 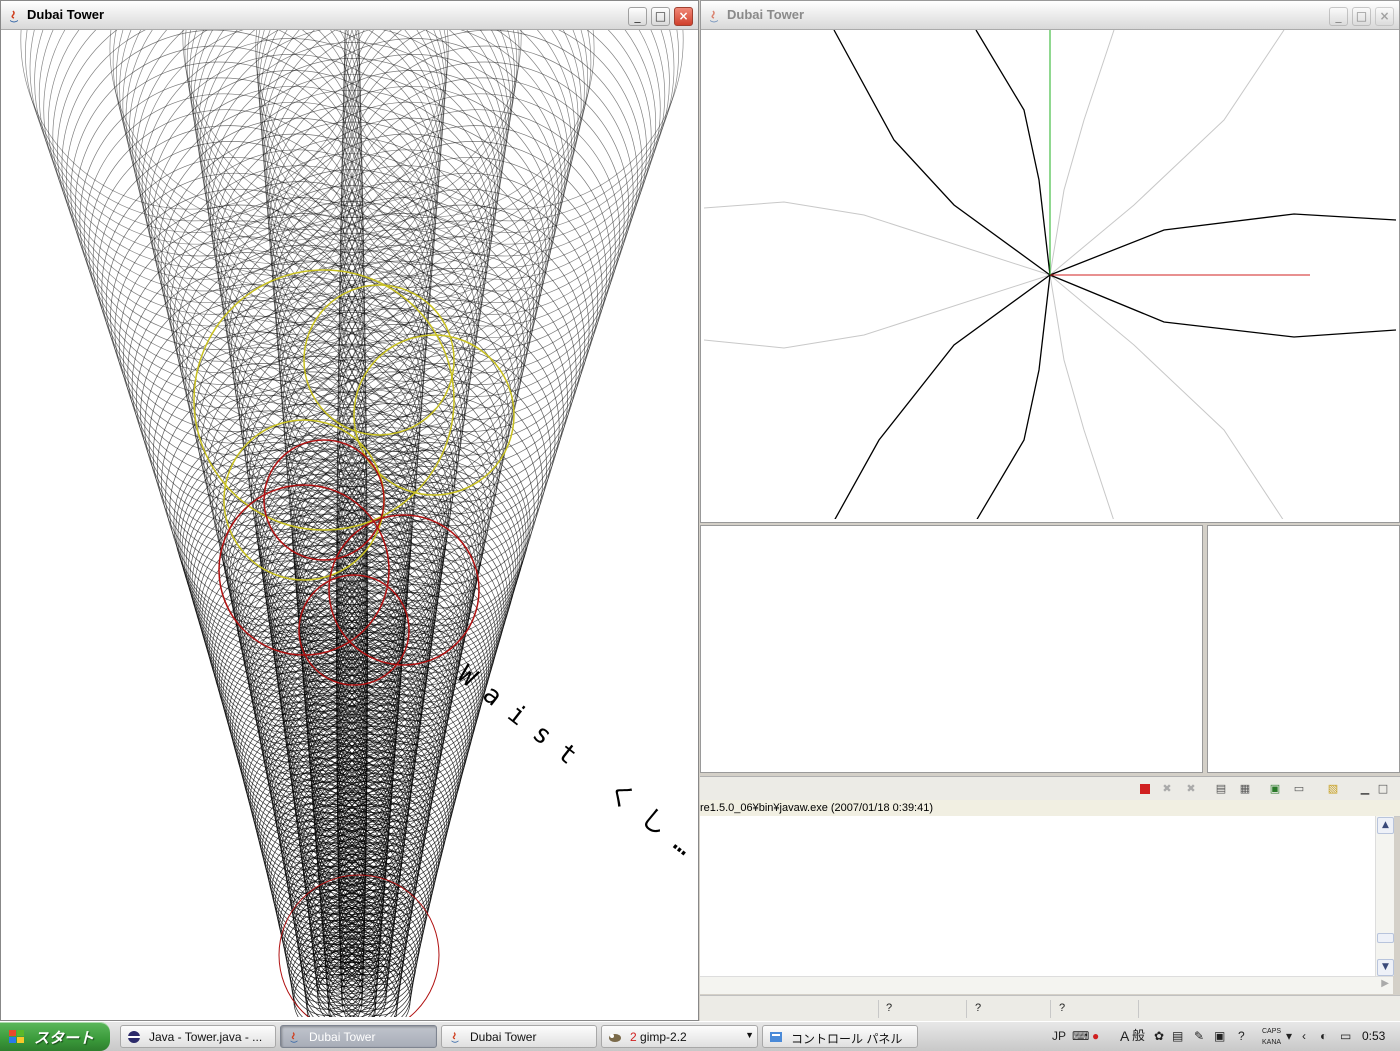 What do you see at coordinates (1145, 789) in the screenshot?
I see `terminate-icon` at bounding box center [1145, 789].